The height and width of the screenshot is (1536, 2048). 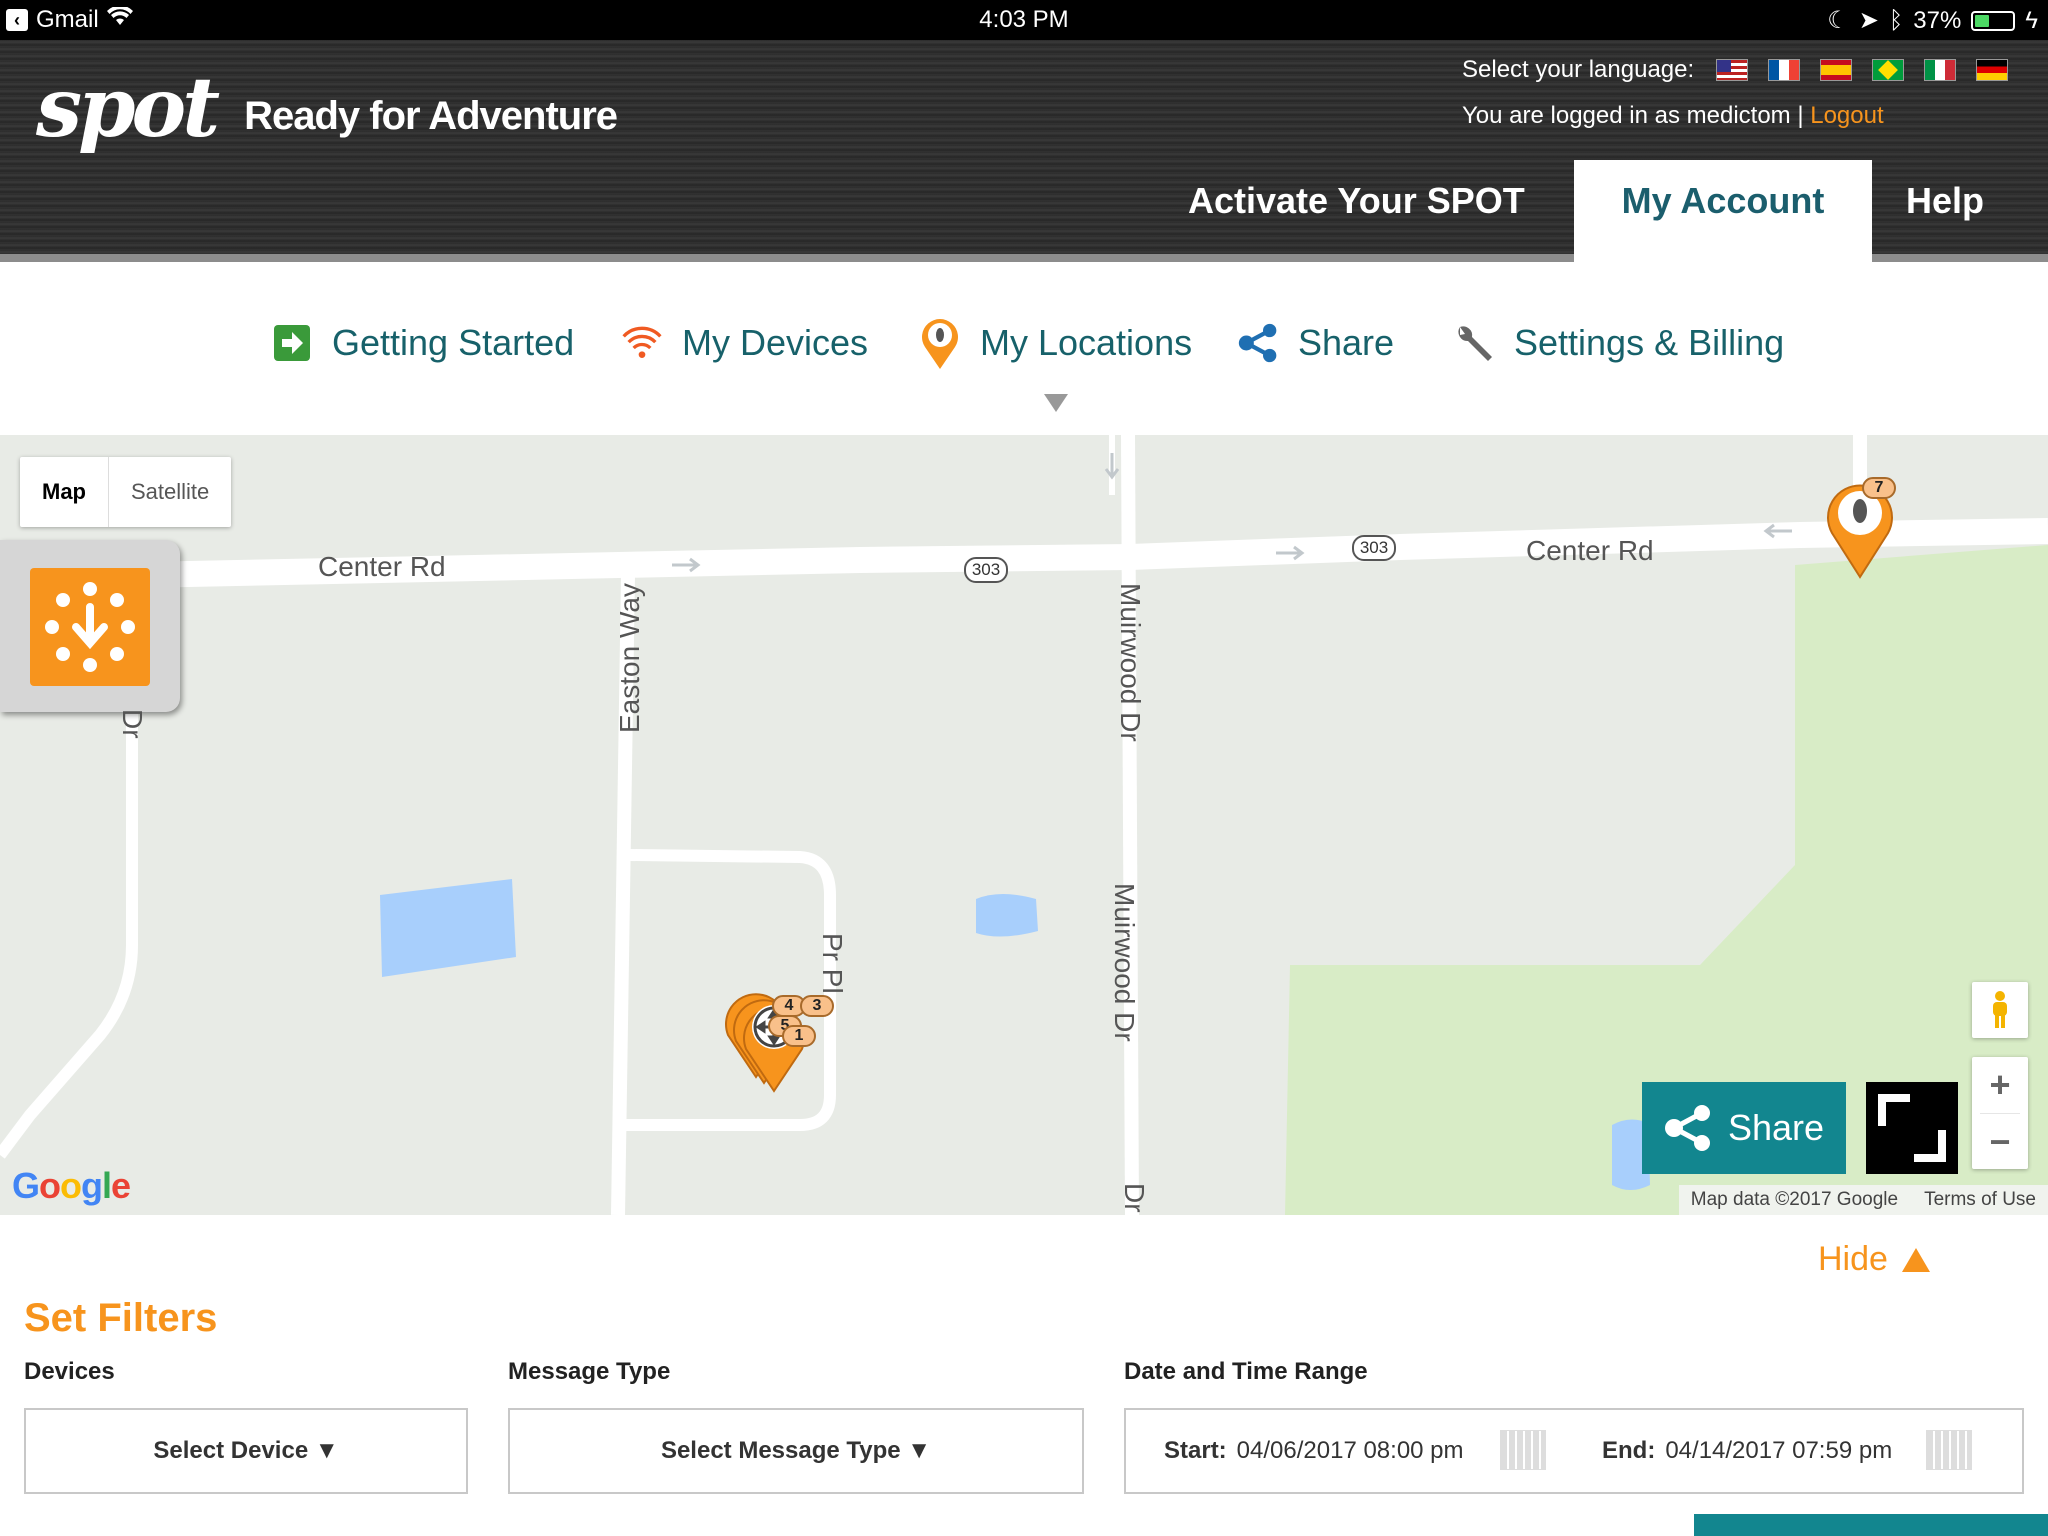 What do you see at coordinates (1992, 70) in the screenshot?
I see `flag-de-icon` at bounding box center [1992, 70].